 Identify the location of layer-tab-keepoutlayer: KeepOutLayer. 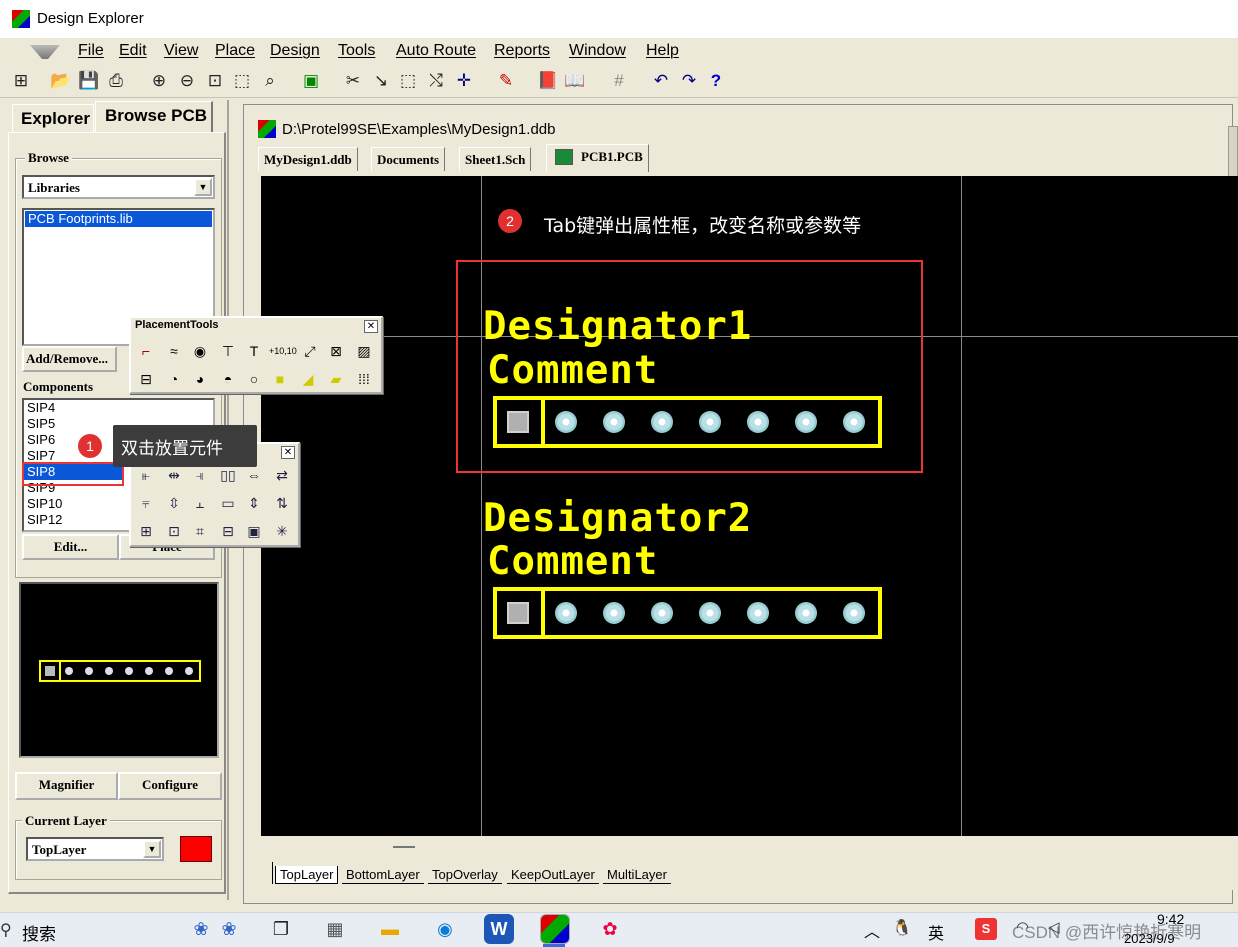
(553, 875).